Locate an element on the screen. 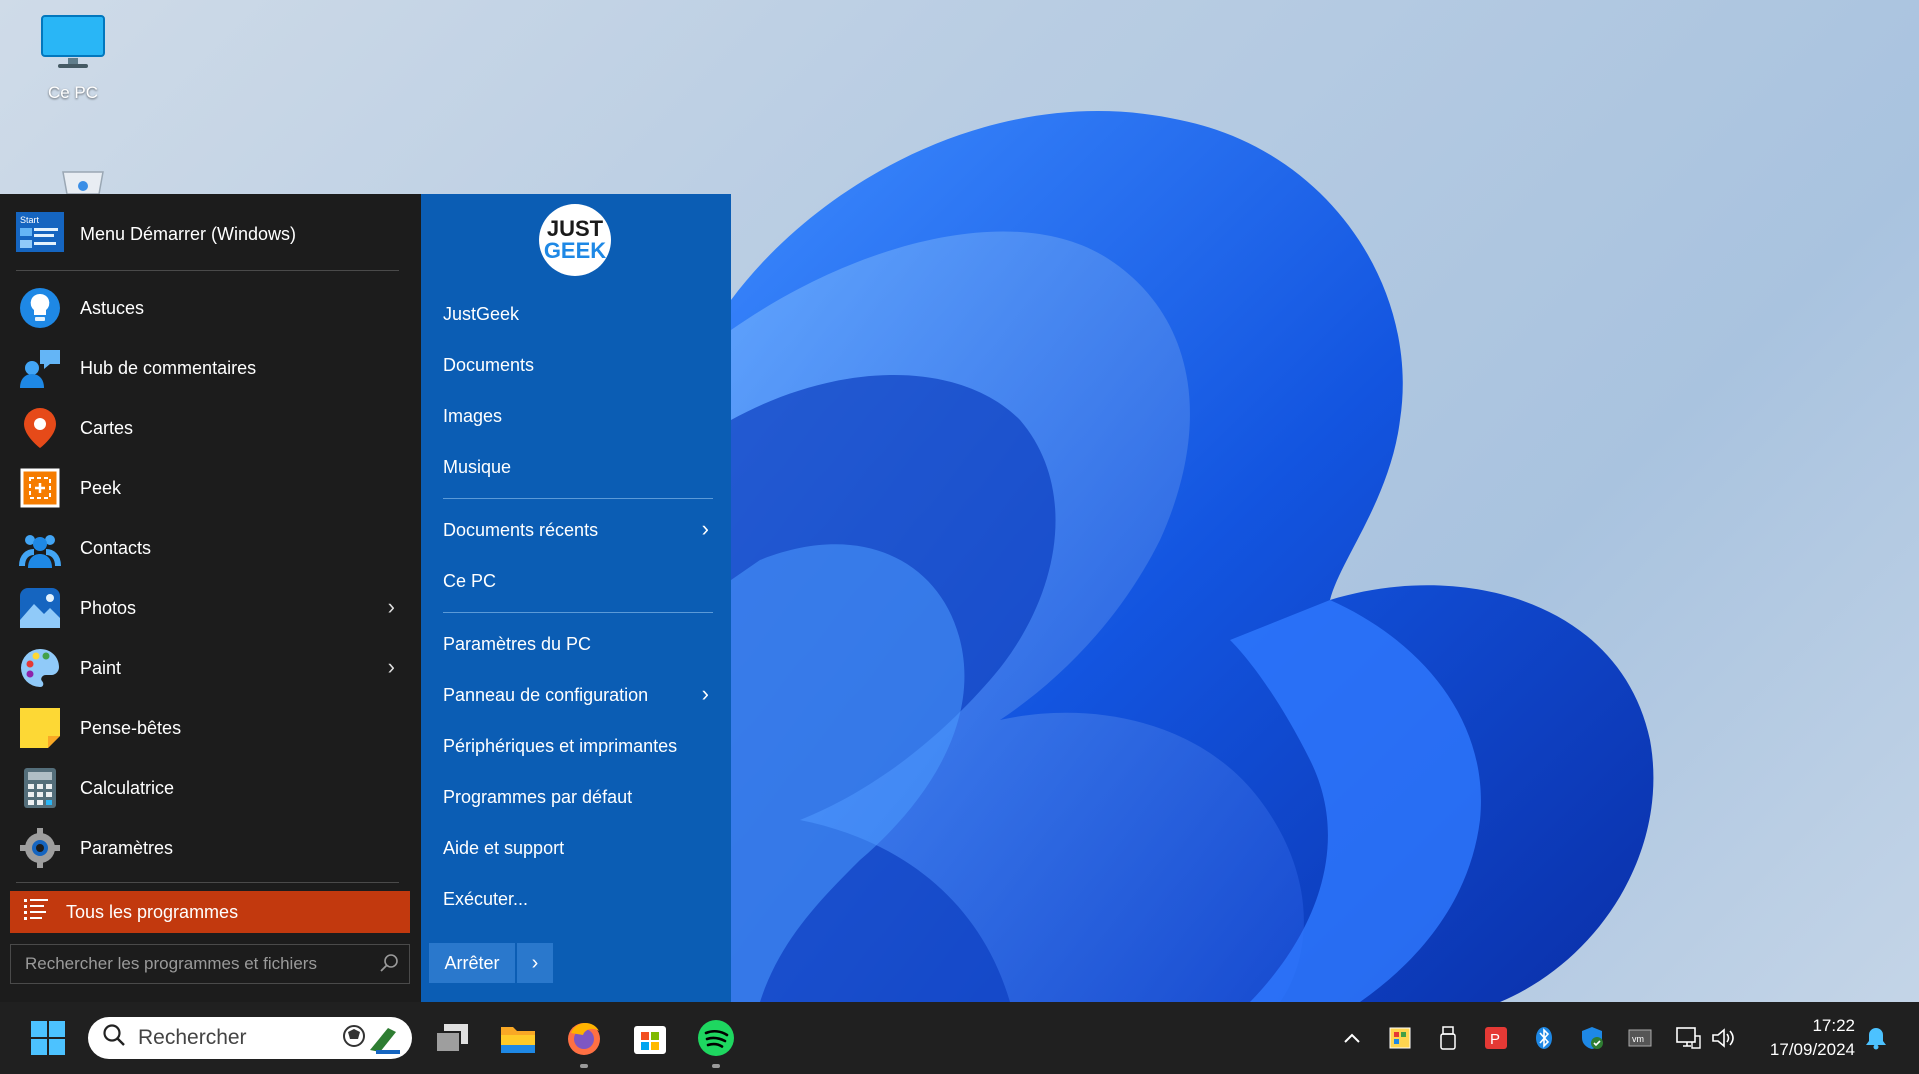 The image size is (1919, 1074). windows-start-icon is located at coordinates (48, 1038).